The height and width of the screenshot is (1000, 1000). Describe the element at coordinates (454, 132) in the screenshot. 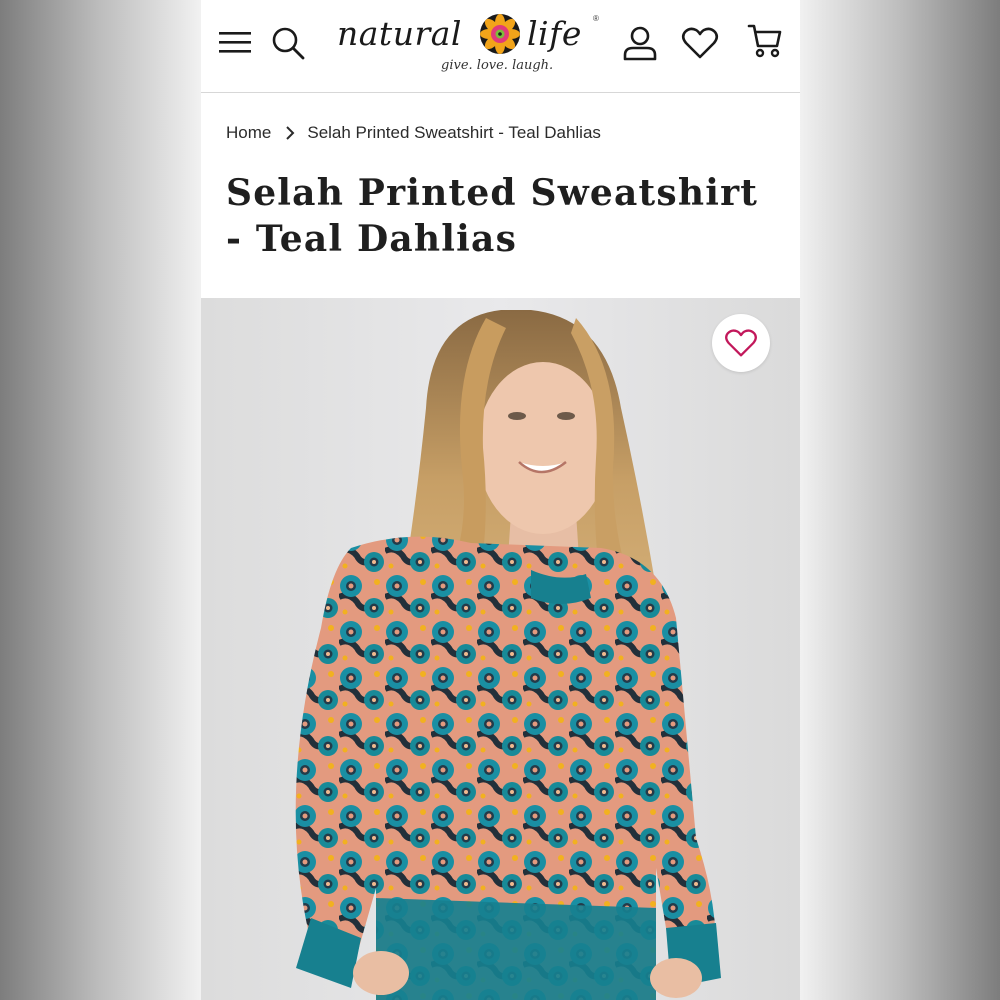

I see `breadcrumb-current: Selah Printed Sweatshirt - Teal Dahlias` at that location.